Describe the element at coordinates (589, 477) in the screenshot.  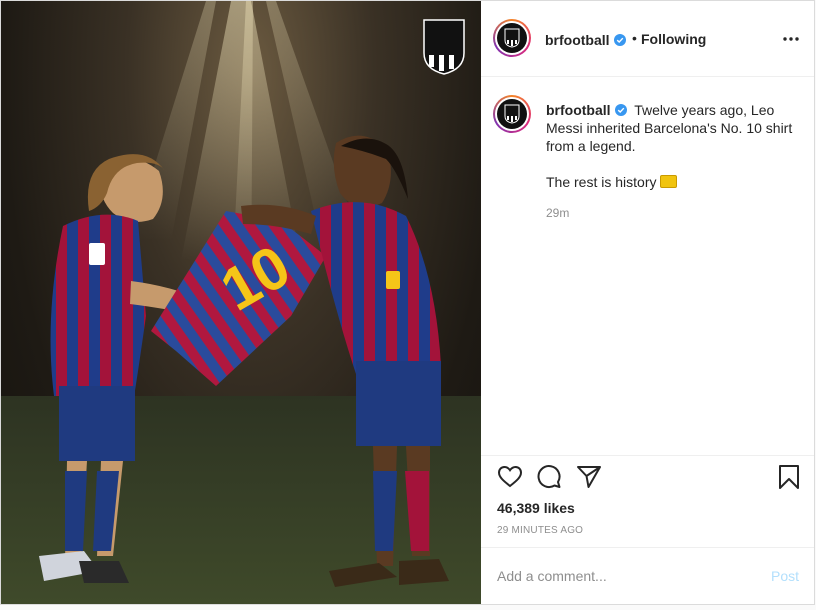
I see `paper-plane-icon` at that location.